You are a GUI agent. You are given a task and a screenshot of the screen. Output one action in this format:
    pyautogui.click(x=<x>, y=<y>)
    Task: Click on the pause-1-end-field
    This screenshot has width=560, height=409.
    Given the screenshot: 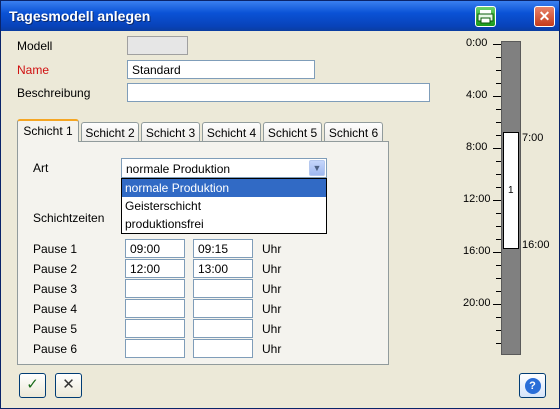 What is the action you would take?
    pyautogui.click(x=223, y=248)
    